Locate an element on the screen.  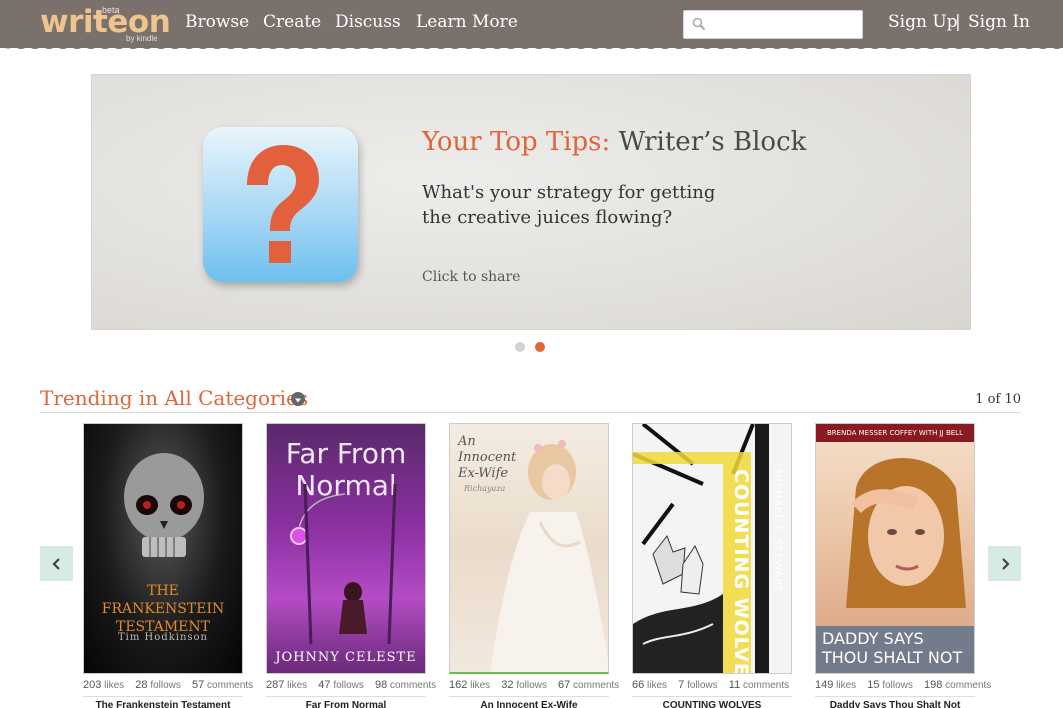
book-title: Daddy Says Thou Shalt Not is located at coordinates (895, 704).